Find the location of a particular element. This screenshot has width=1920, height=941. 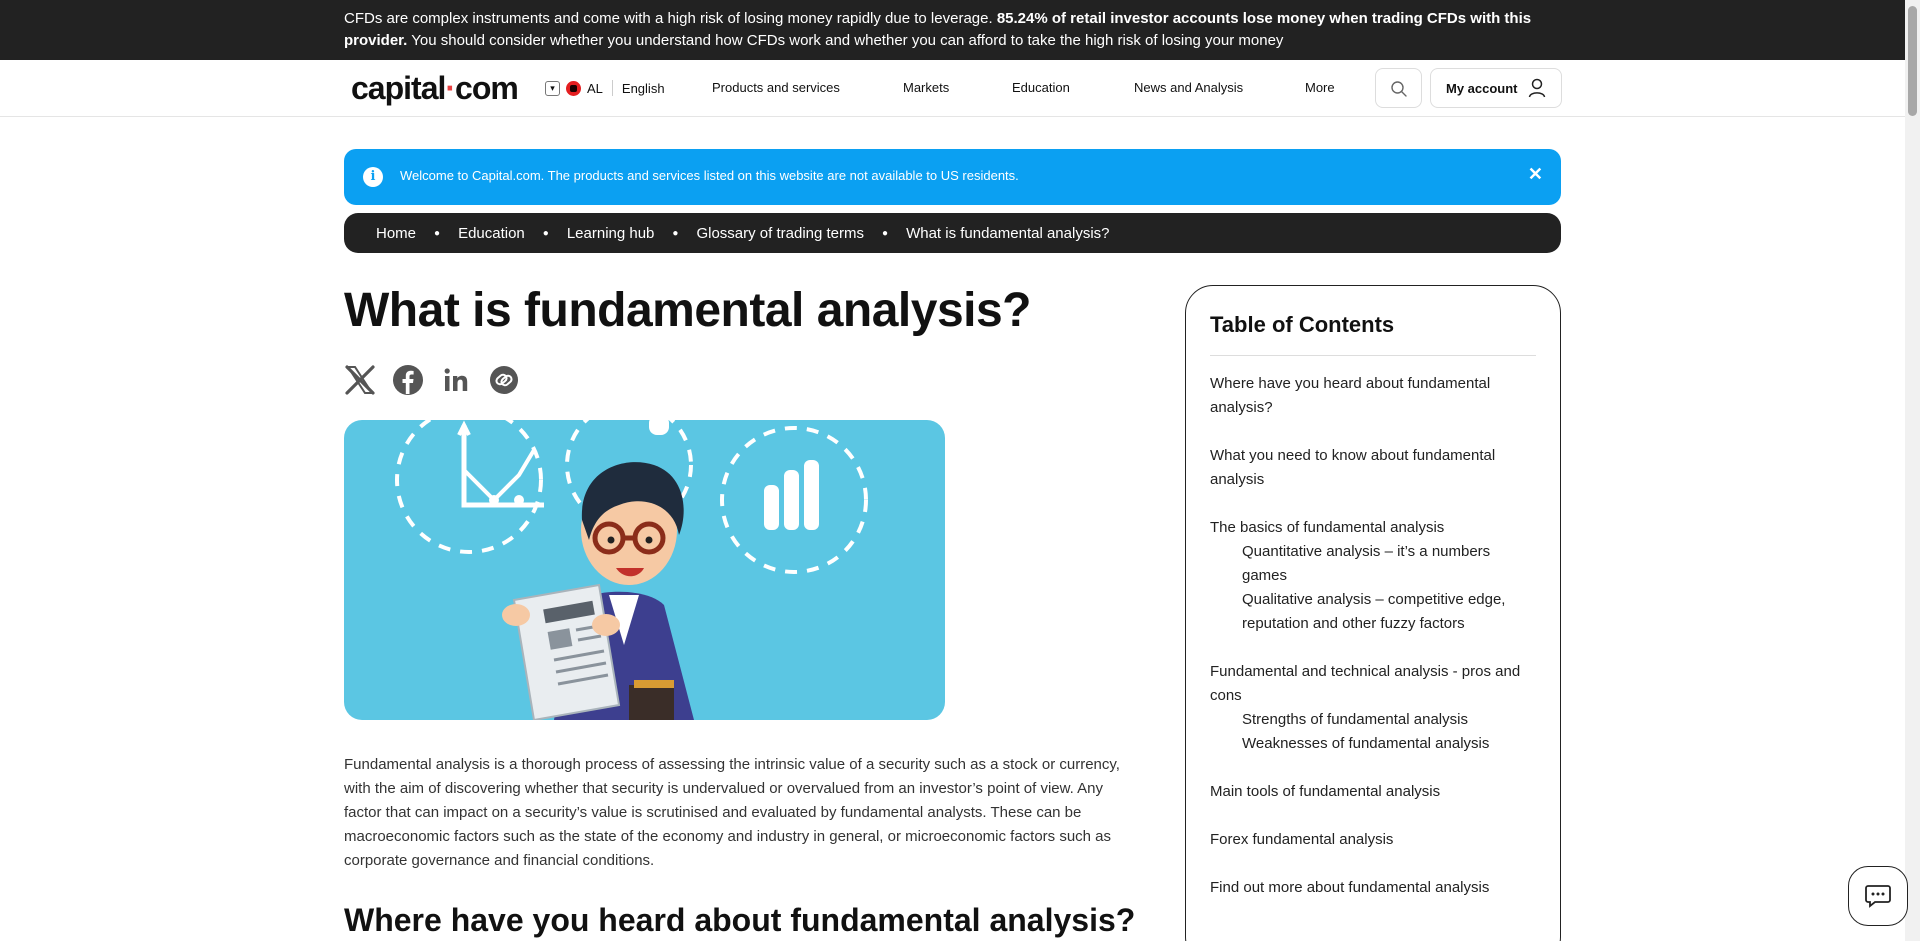

menu-item-news-analysis: News and Analysis is located at coordinates (1188, 87).